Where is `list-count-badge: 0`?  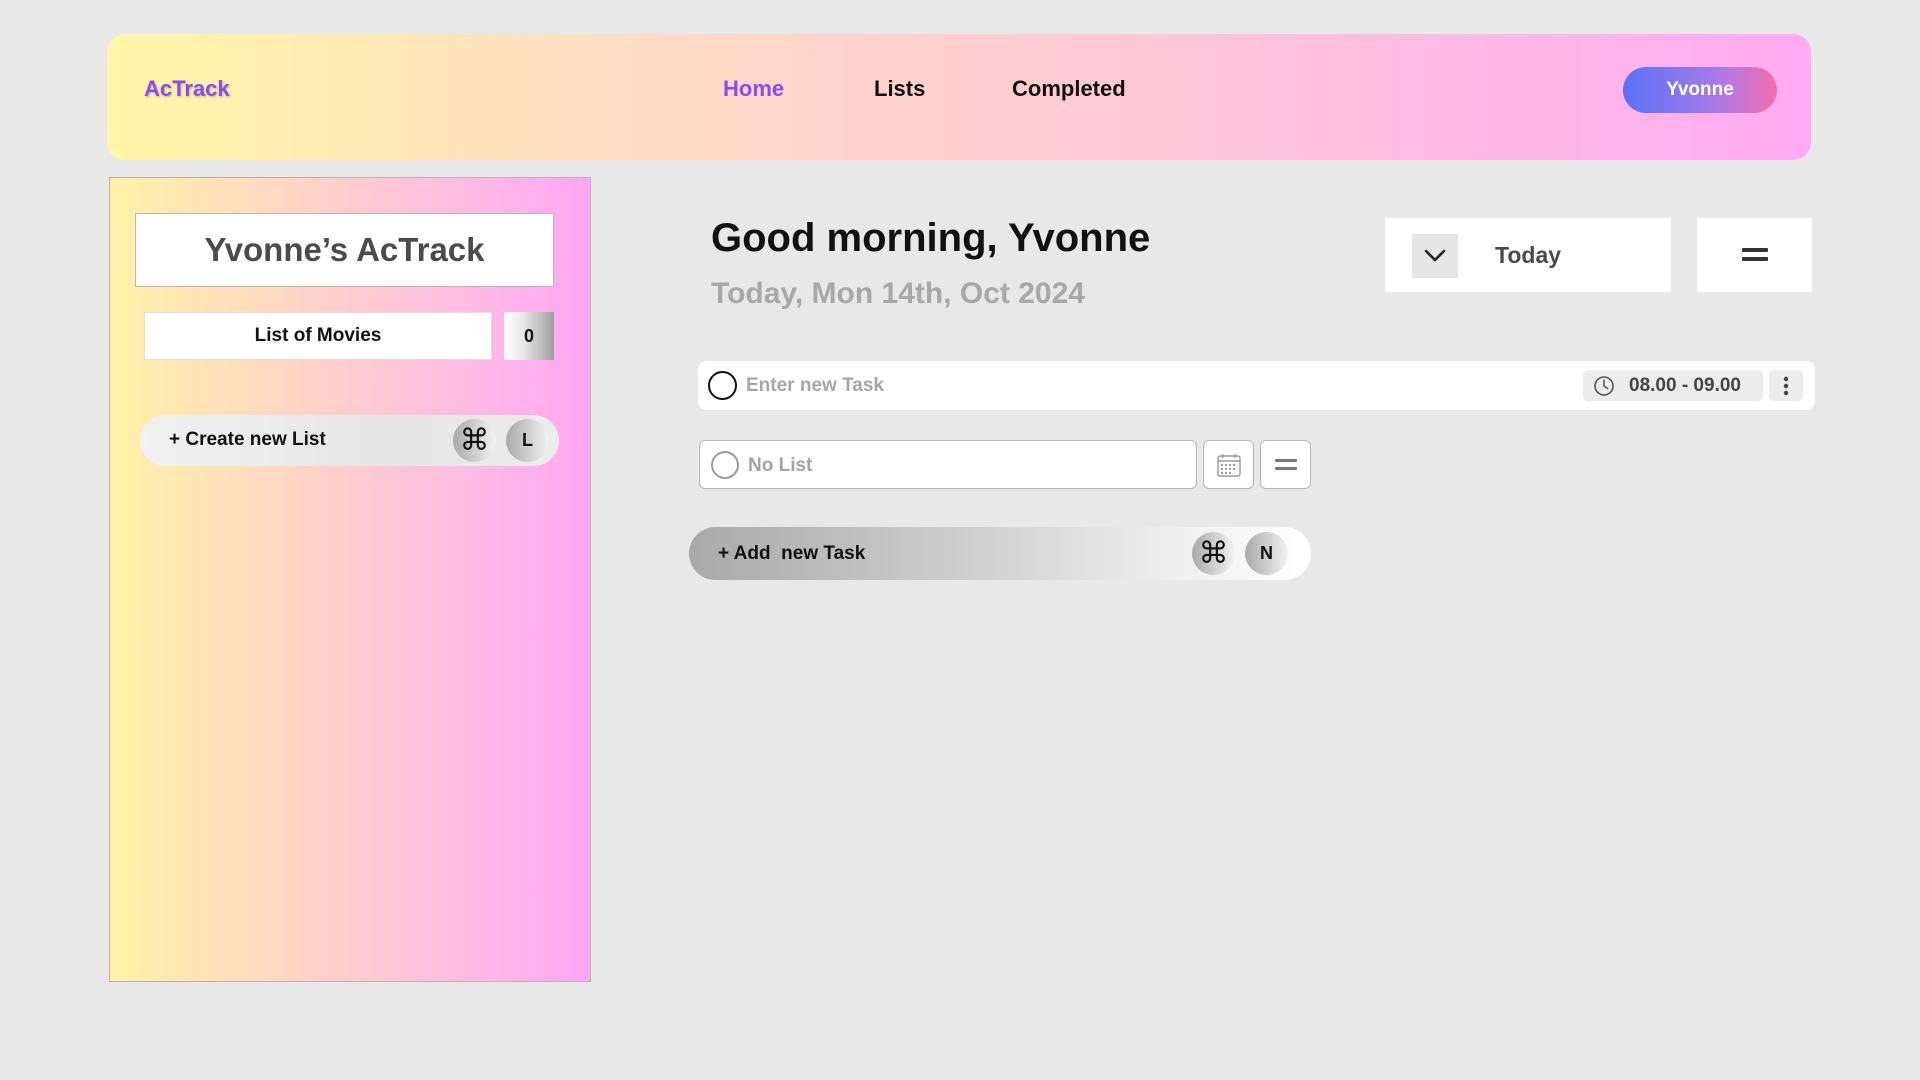 list-count-badge: 0 is located at coordinates (529, 336).